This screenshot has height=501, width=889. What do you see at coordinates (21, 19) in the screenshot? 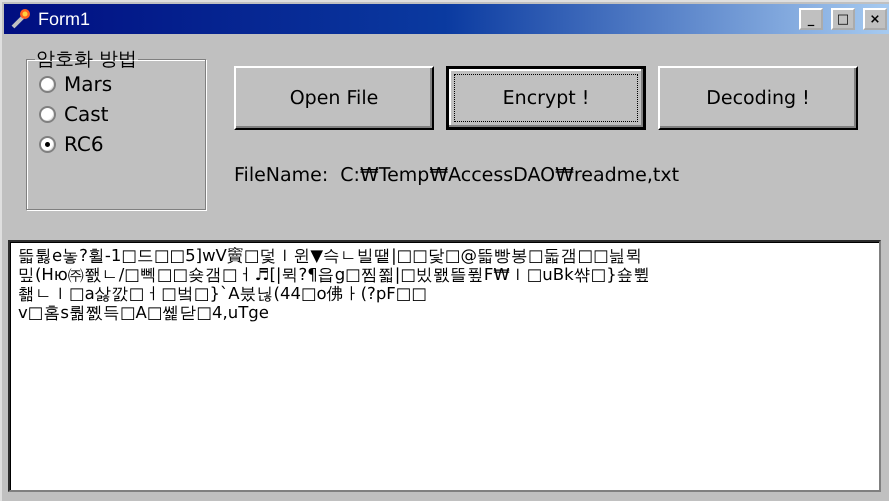
I see `torch-icon` at bounding box center [21, 19].